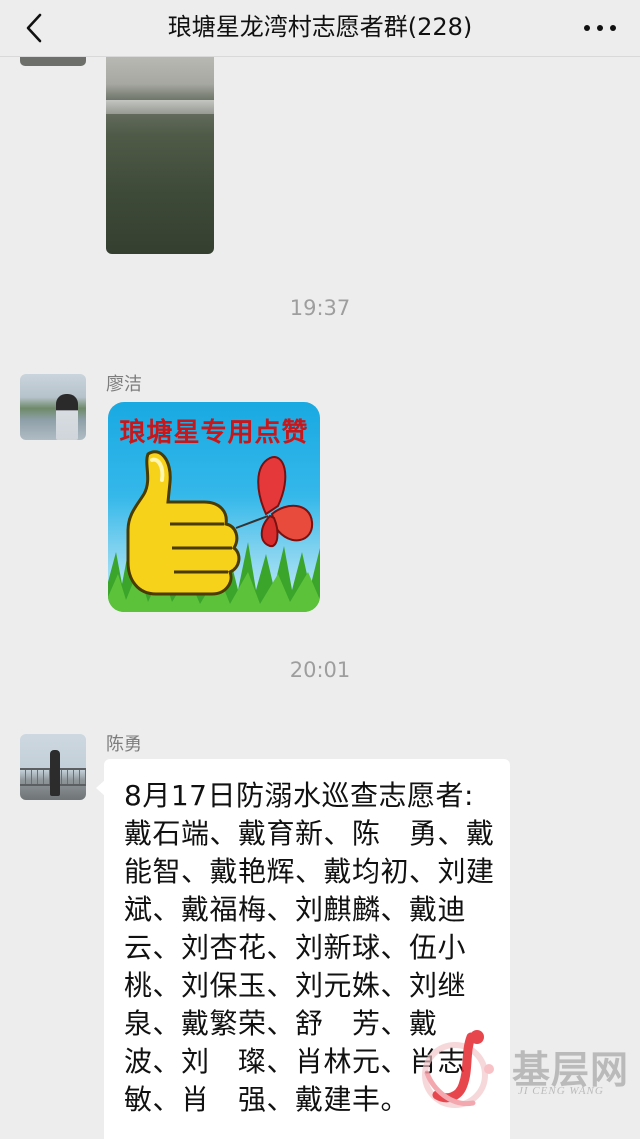 The height and width of the screenshot is (1139, 640). Describe the element at coordinates (214, 507) in the screenshot. I see `sticker-message: 琅塘星专用点赞` at that location.